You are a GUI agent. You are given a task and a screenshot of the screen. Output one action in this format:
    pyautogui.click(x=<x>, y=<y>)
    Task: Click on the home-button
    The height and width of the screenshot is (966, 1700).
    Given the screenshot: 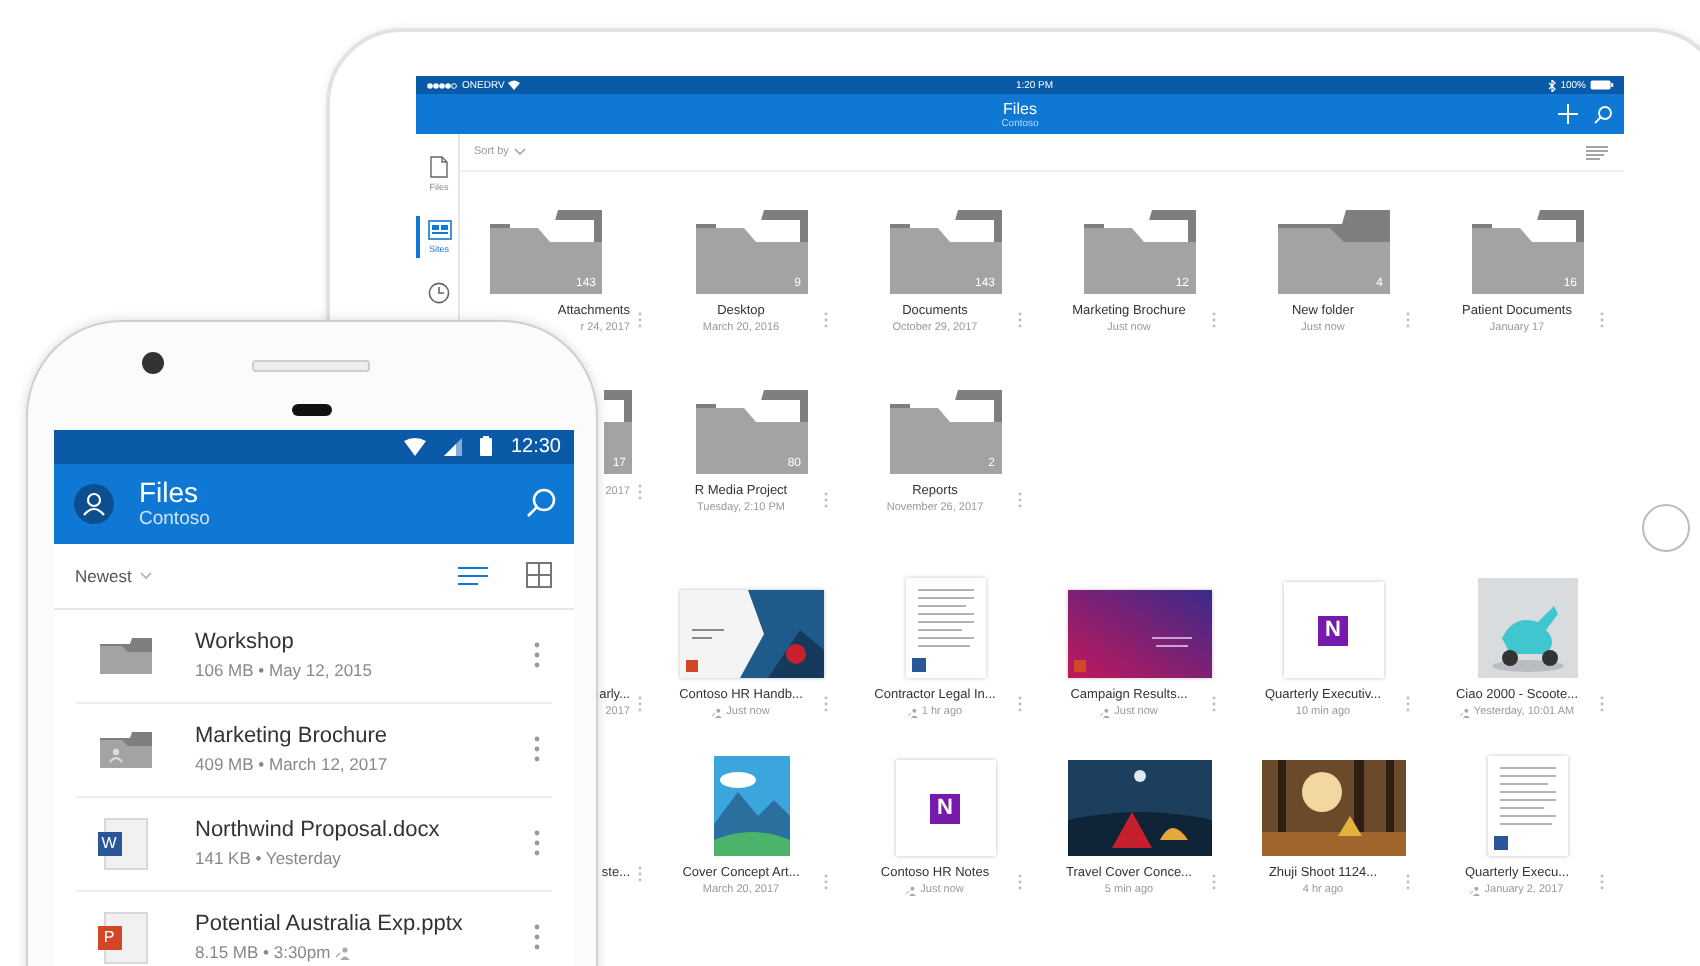 What is the action you would take?
    pyautogui.click(x=1666, y=528)
    